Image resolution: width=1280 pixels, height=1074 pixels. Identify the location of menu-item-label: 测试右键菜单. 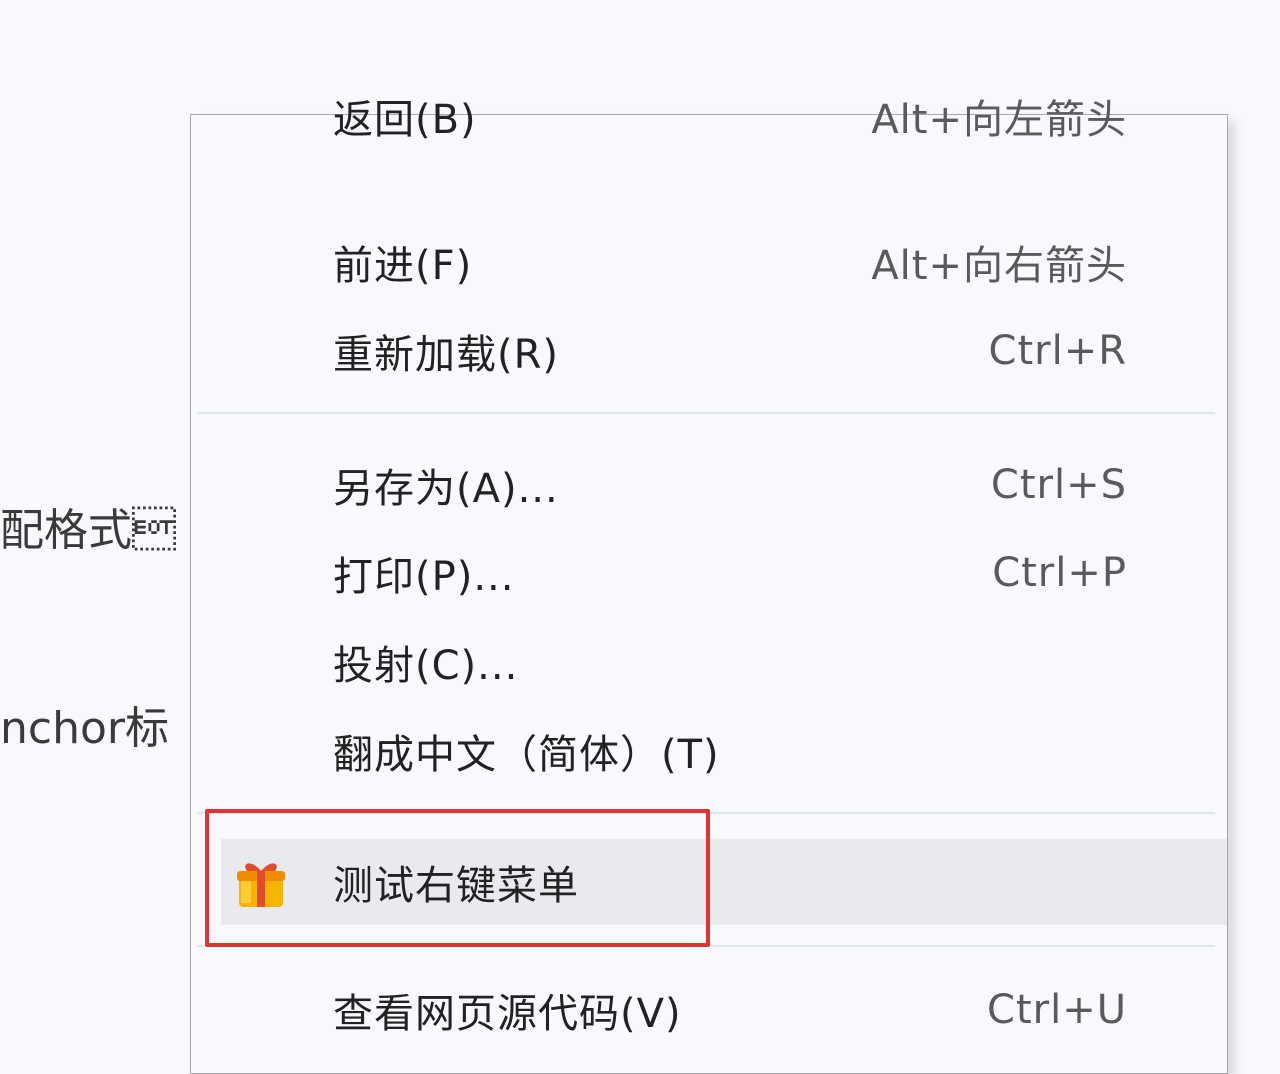
(456, 886).